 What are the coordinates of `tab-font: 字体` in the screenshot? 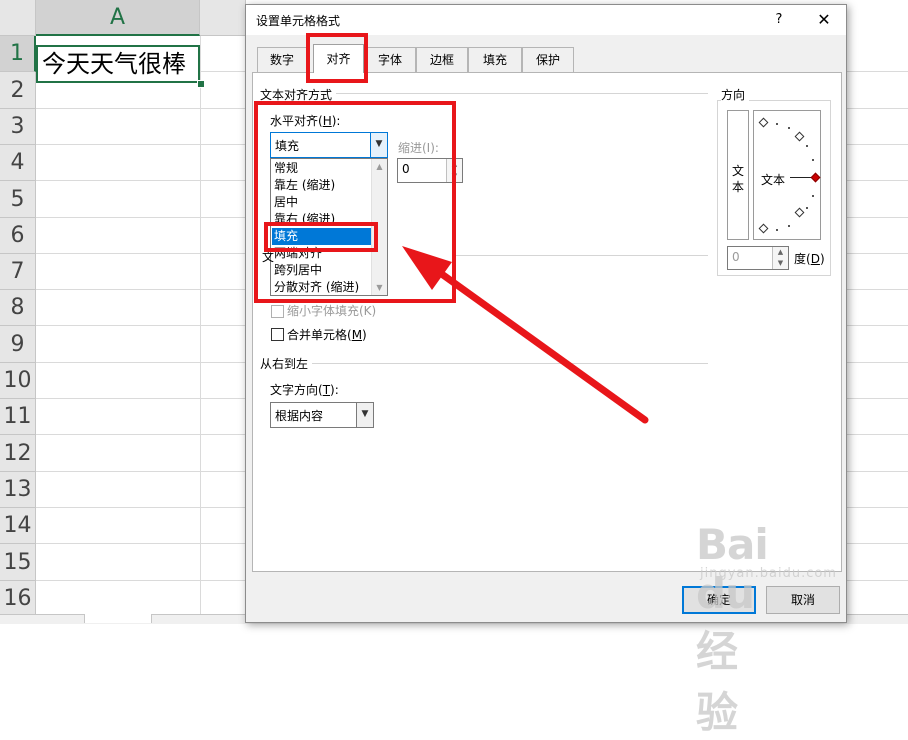 It's located at (390, 59).